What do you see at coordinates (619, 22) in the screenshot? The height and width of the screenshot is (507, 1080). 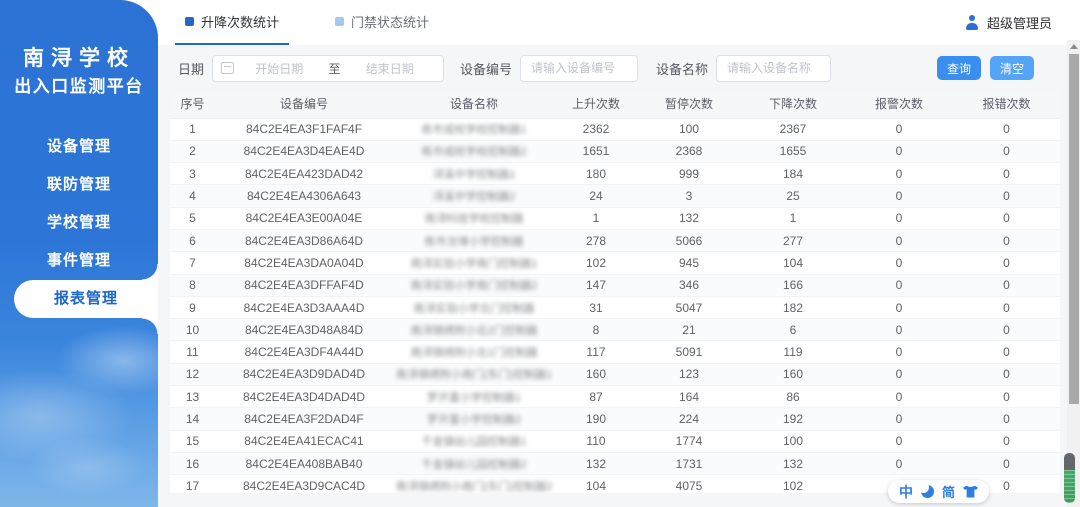 I see `tab-bar: 升降次数统计 门禁状态统计 超级管理员` at bounding box center [619, 22].